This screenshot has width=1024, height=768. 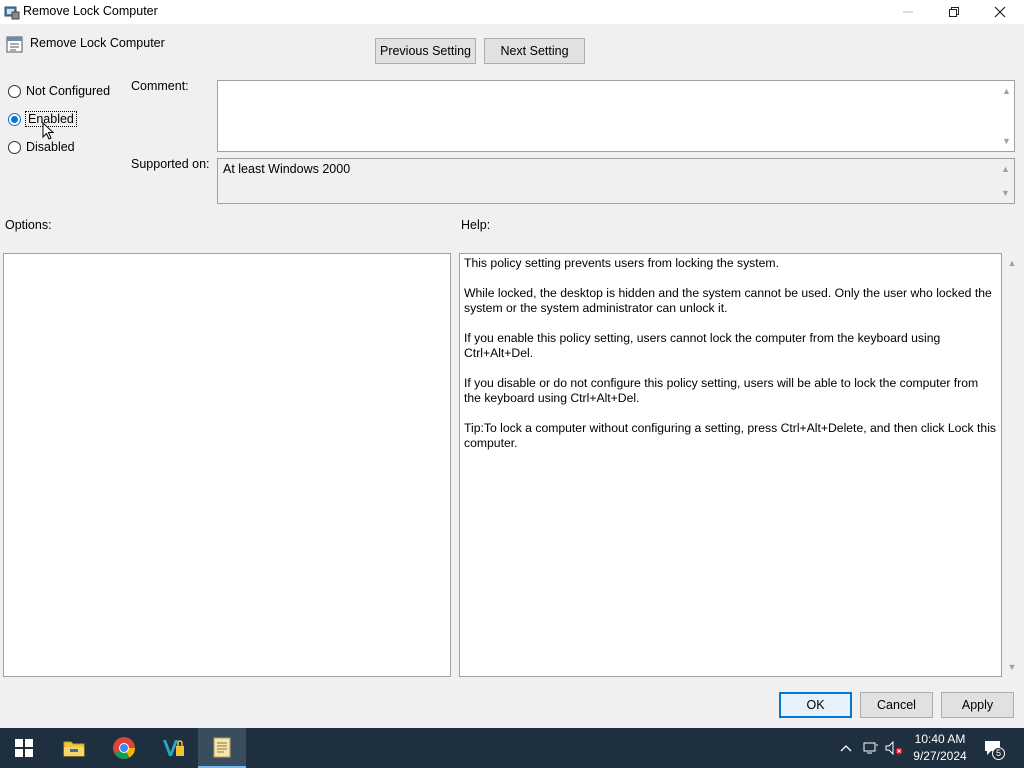 What do you see at coordinates (977, 705) in the screenshot?
I see `apply-button: Apply` at bounding box center [977, 705].